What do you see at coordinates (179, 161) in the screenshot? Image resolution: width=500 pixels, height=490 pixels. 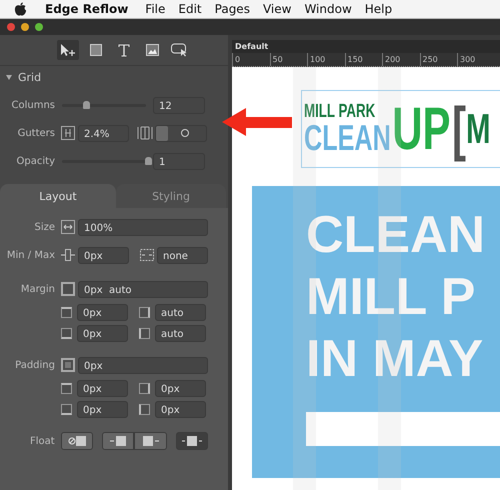 I see `input-field: 1` at bounding box center [179, 161].